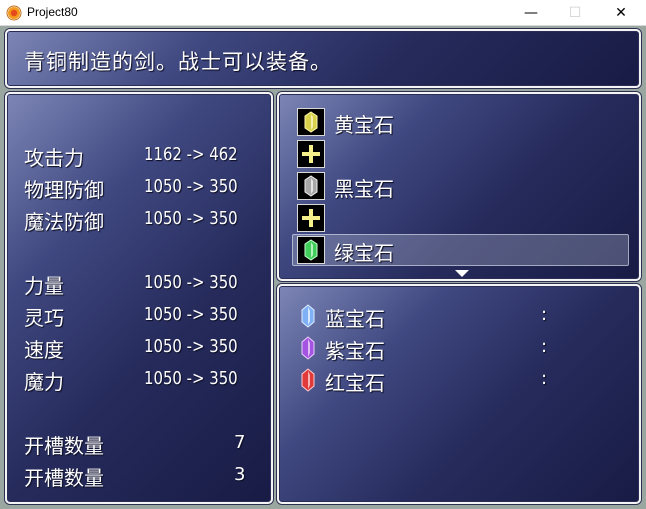 Image resolution: width=646 pixels, height=509 pixels. What do you see at coordinates (461, 380) in the screenshot?
I see `inventory-item: 红宝石 :` at bounding box center [461, 380].